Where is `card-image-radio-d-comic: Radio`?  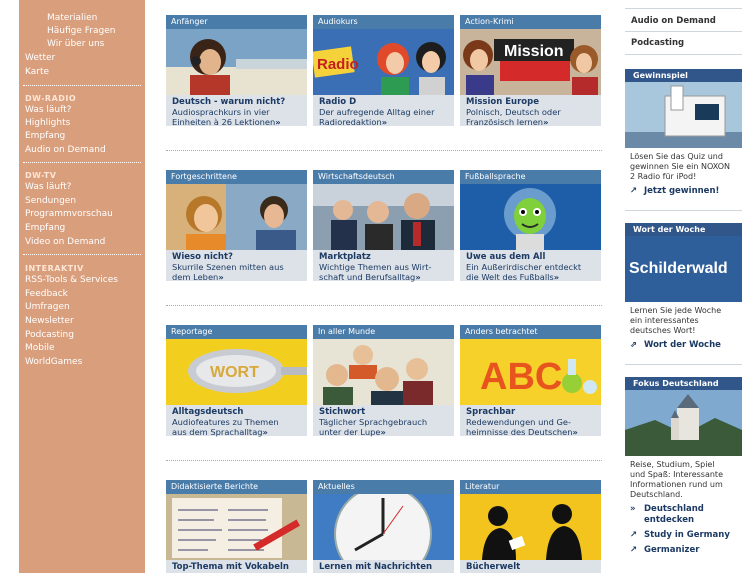 card-image-radio-d-comic: Radio is located at coordinates (383, 62).